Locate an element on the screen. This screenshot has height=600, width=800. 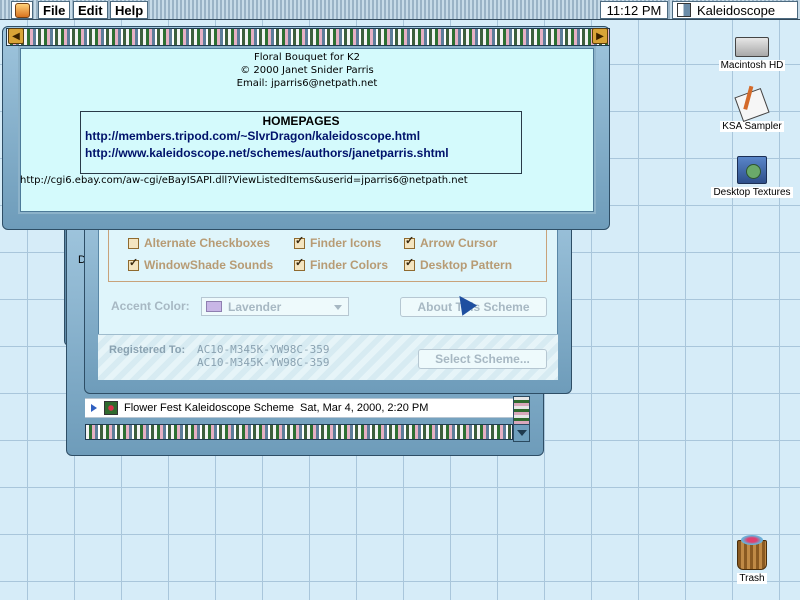
disclosure-triangle-icon is located at coordinates (94, 408).